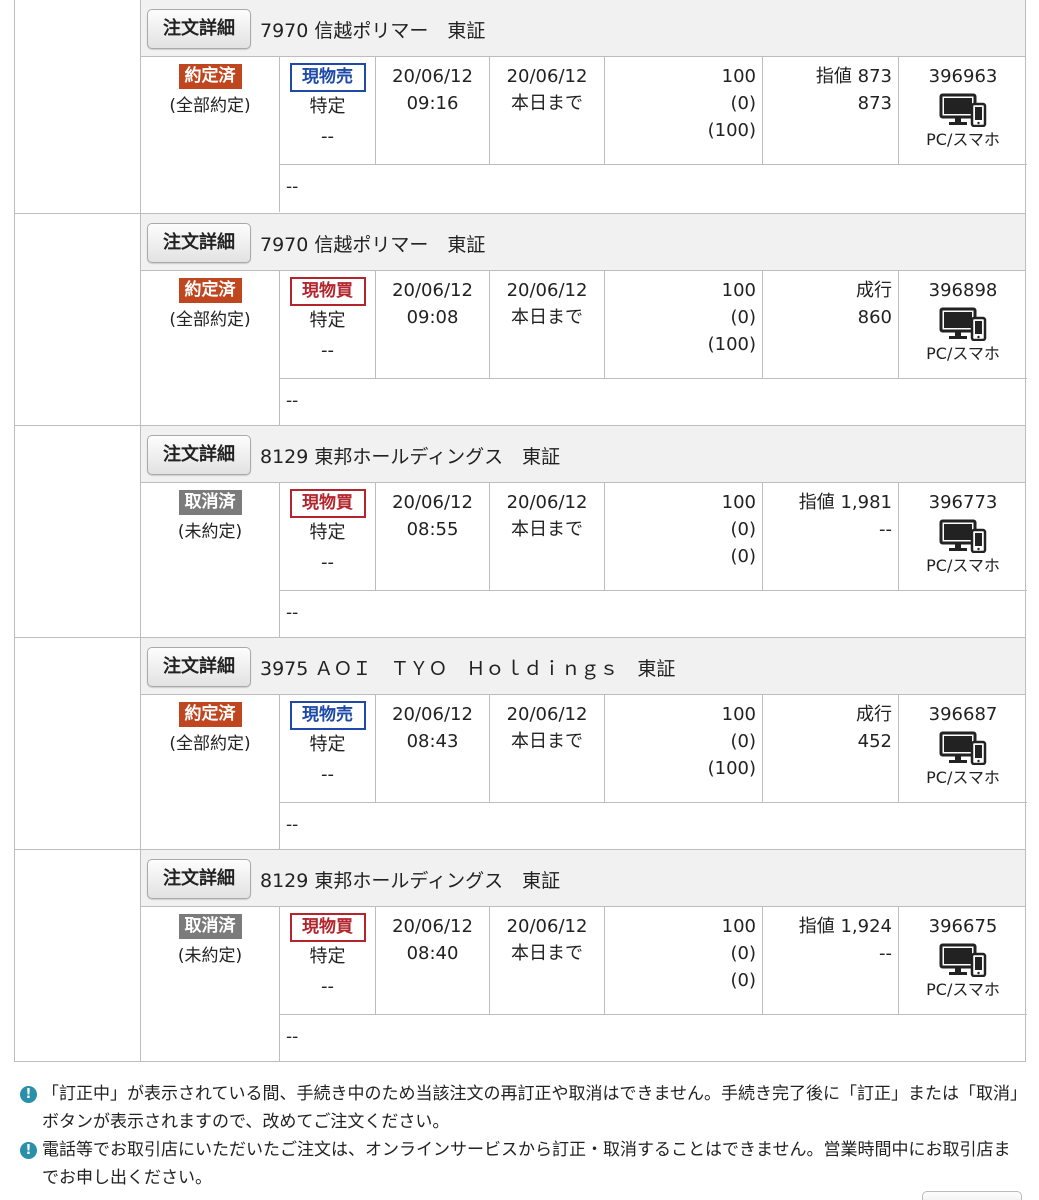  What do you see at coordinates (743, 556) in the screenshot?
I see `filled-quantity: (0)` at bounding box center [743, 556].